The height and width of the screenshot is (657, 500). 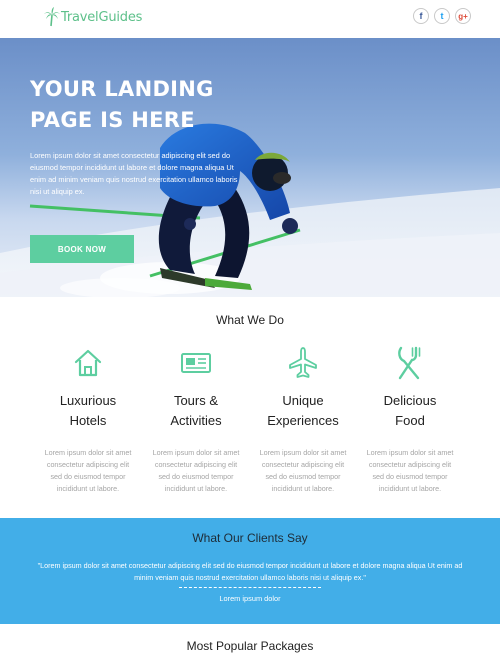 What do you see at coordinates (410, 400) in the screenshot?
I see `feature-name-line-1: Delicious` at bounding box center [410, 400].